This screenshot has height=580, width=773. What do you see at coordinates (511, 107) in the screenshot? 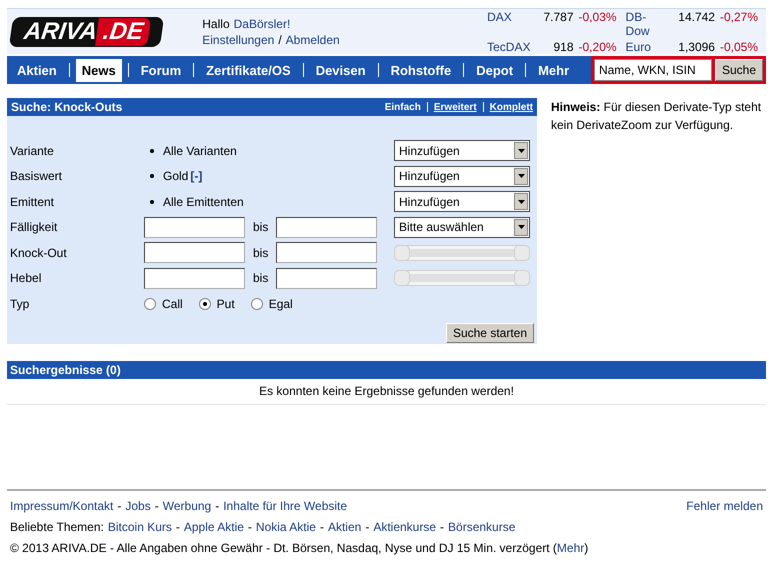
I see `mode-link: Komplett` at bounding box center [511, 107].